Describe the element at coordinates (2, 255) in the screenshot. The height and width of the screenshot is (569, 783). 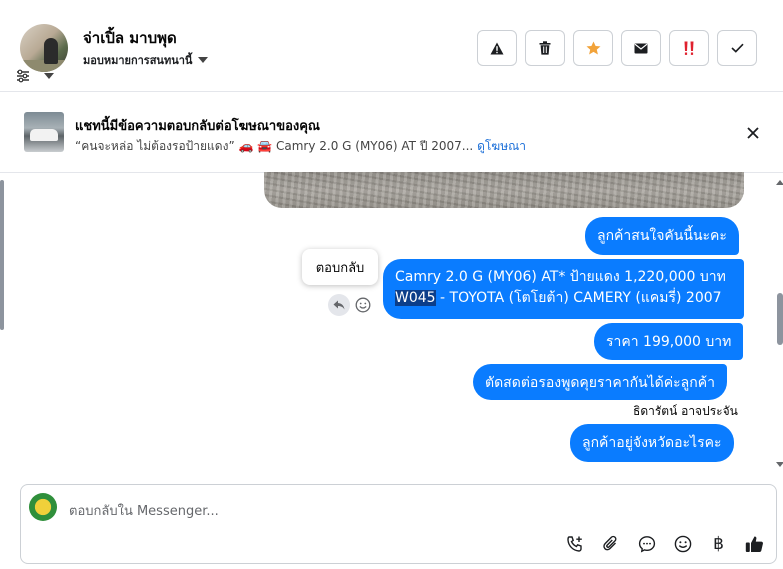
I see `left-scrollbar` at that location.